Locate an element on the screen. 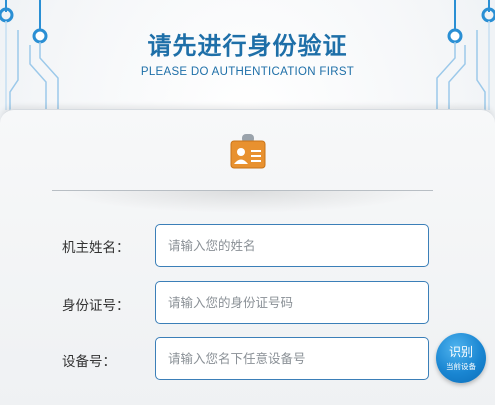 The image size is (495, 405). page-subtitle: PLEASE DO AUTHENTICATION FIRST is located at coordinates (247, 72).